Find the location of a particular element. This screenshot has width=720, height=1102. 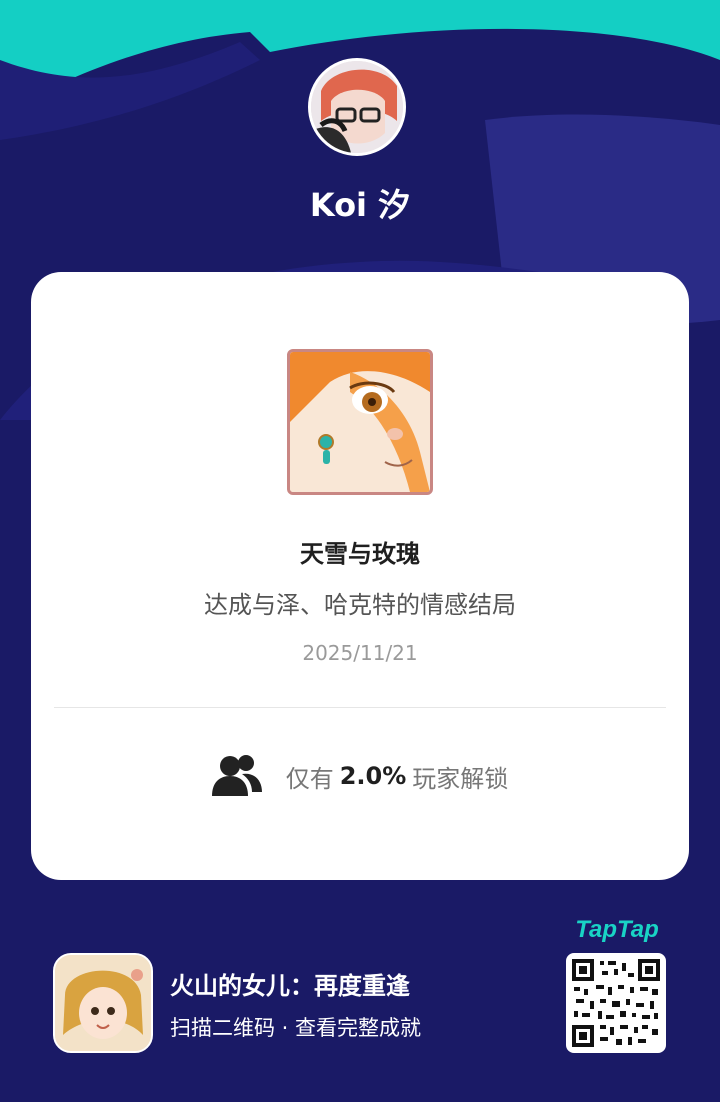

avatar is located at coordinates (357, 107).